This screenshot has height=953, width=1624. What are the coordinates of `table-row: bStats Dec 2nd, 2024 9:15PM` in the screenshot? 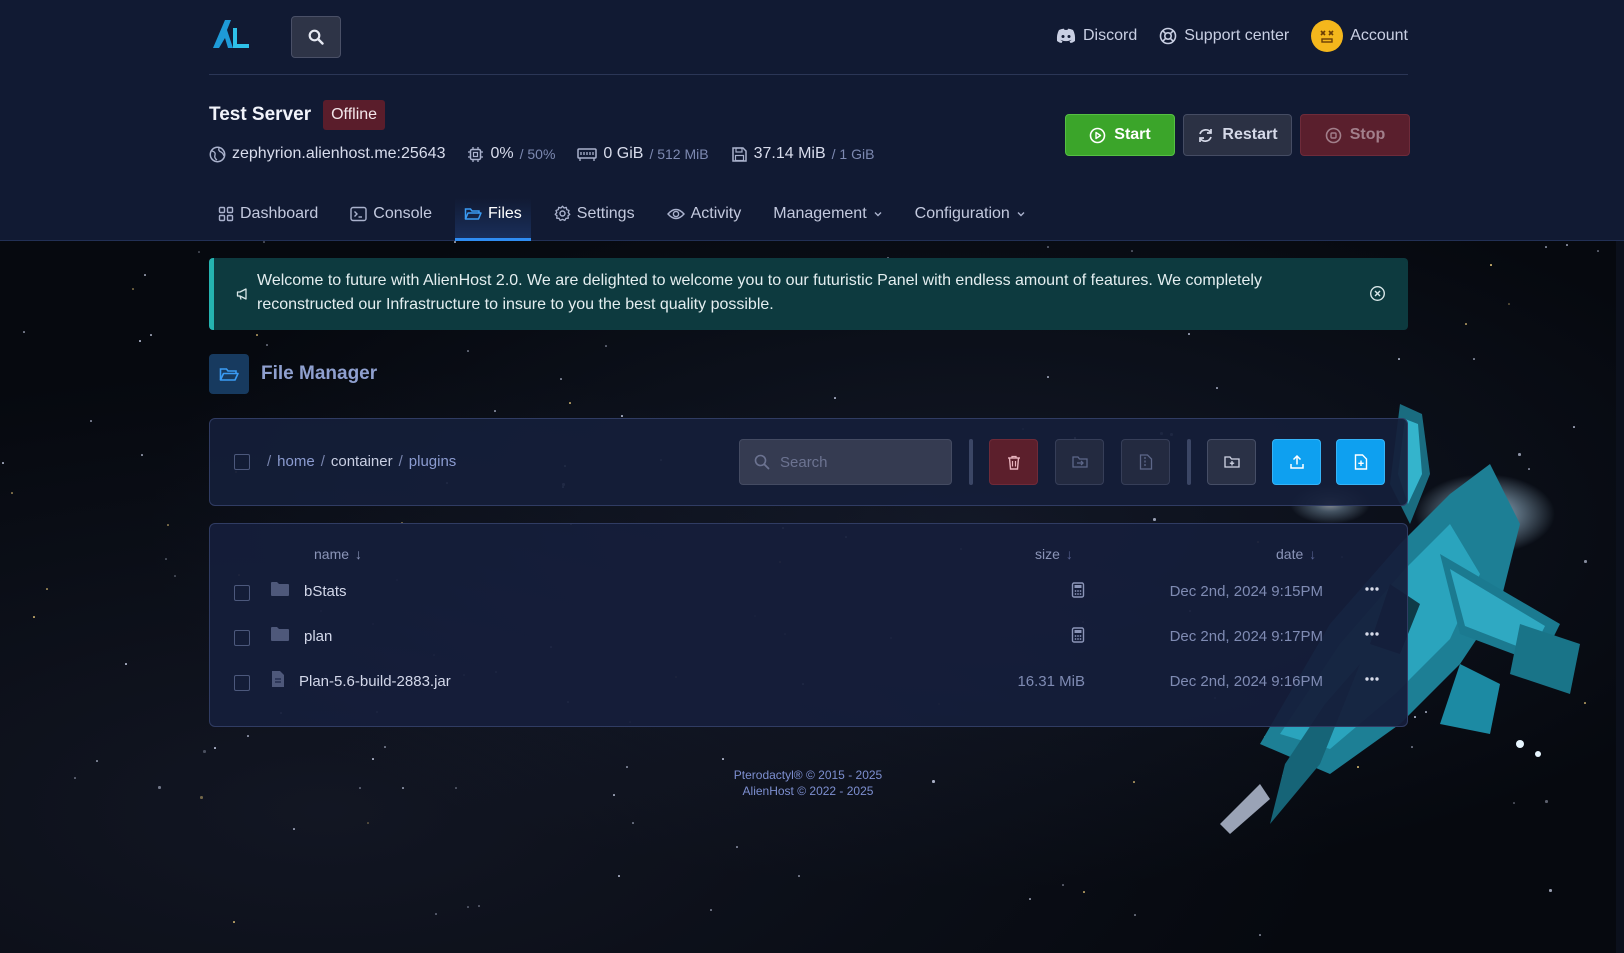 It's located at (809, 592).